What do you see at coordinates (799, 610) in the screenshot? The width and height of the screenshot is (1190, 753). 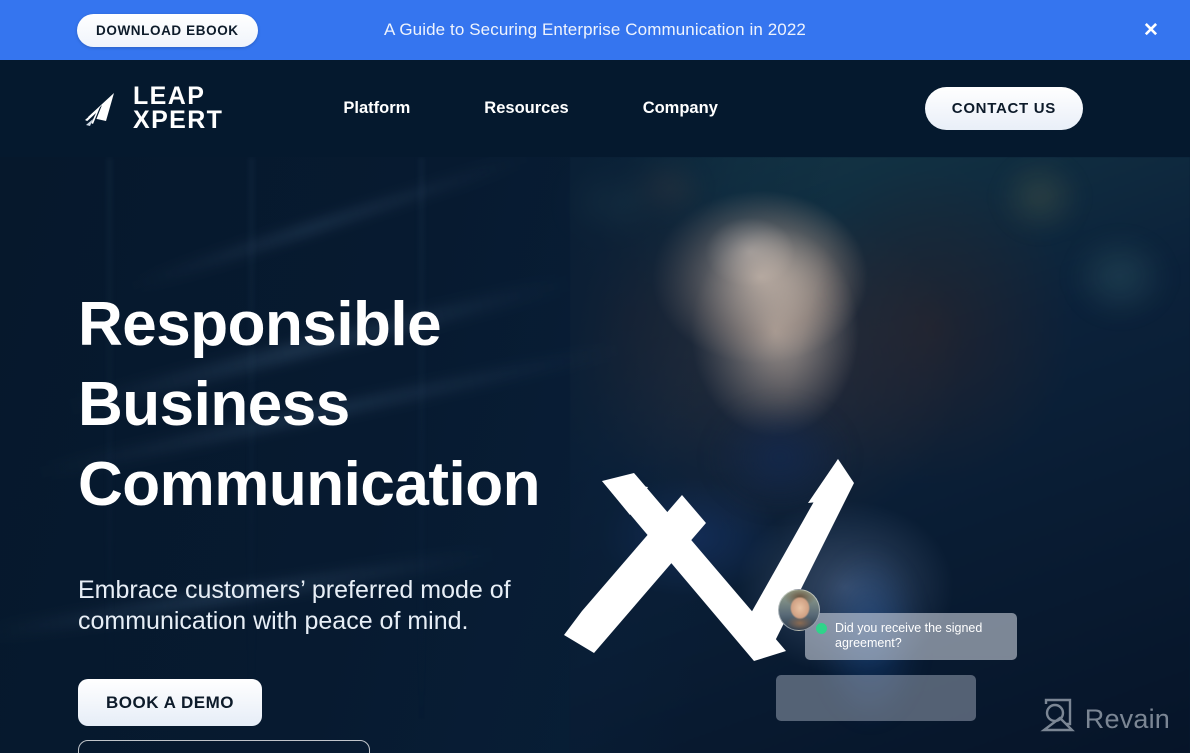 I see `avatar` at bounding box center [799, 610].